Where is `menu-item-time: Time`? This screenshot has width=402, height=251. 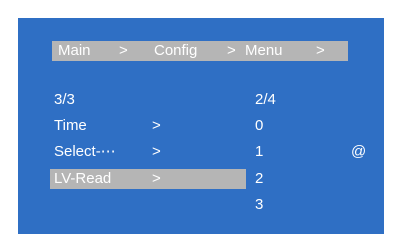
menu-item-time: Time is located at coordinates (70, 125).